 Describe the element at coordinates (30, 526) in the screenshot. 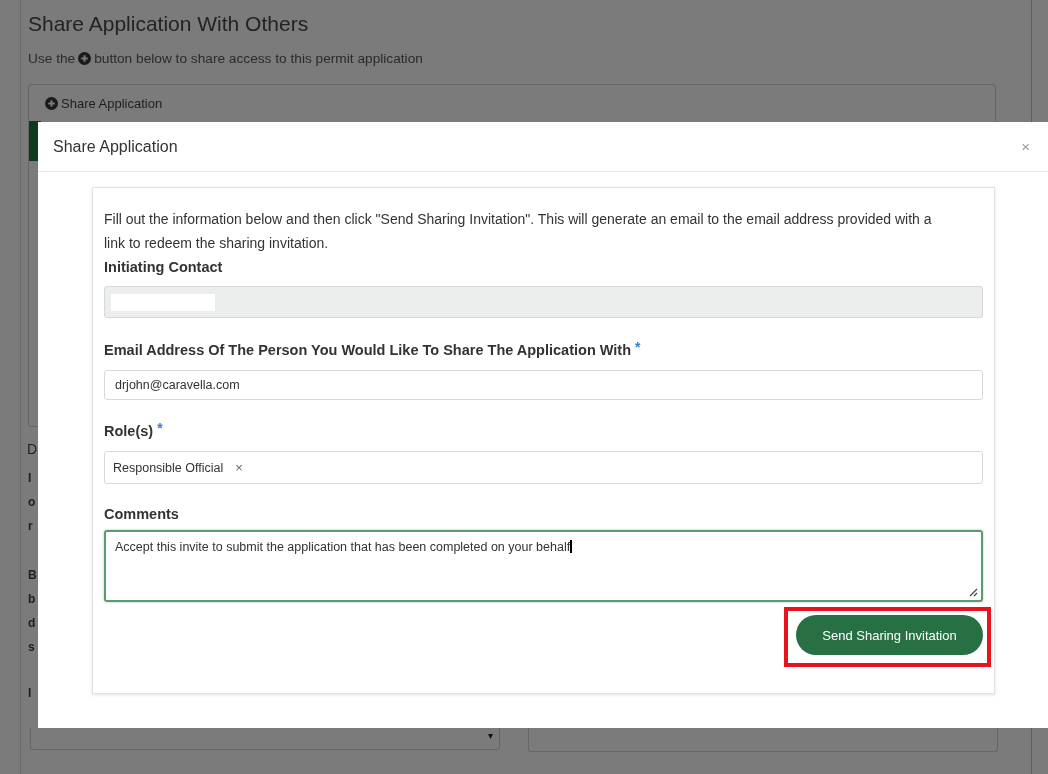

I see `cut-text: r` at that location.